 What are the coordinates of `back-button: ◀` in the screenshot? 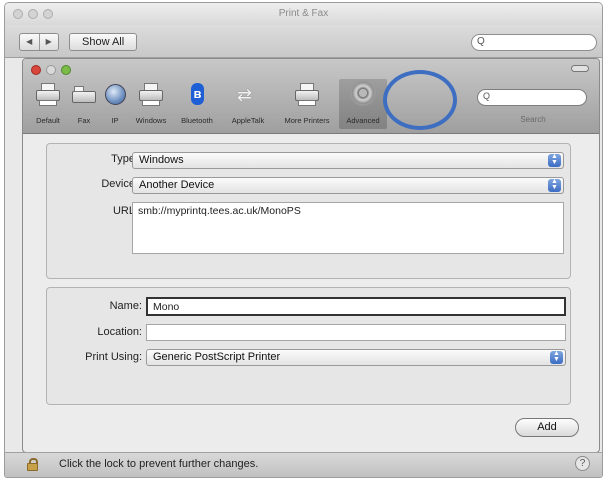 It's located at (29, 42).